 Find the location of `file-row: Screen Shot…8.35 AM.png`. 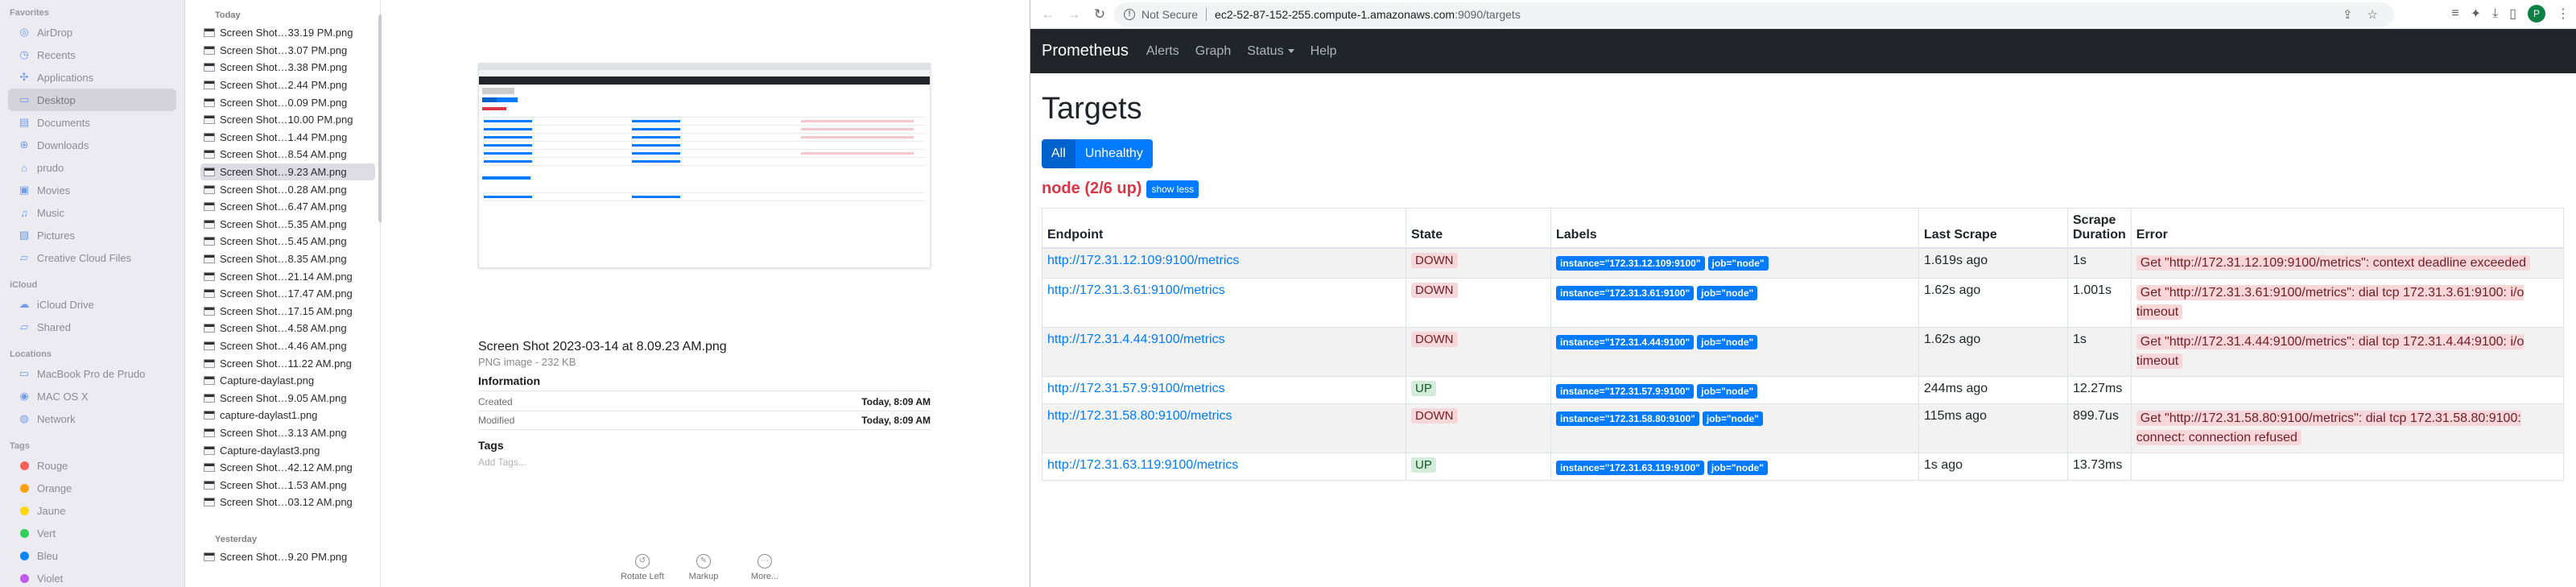

file-row: Screen Shot…8.35 AM.png is located at coordinates (287, 259).